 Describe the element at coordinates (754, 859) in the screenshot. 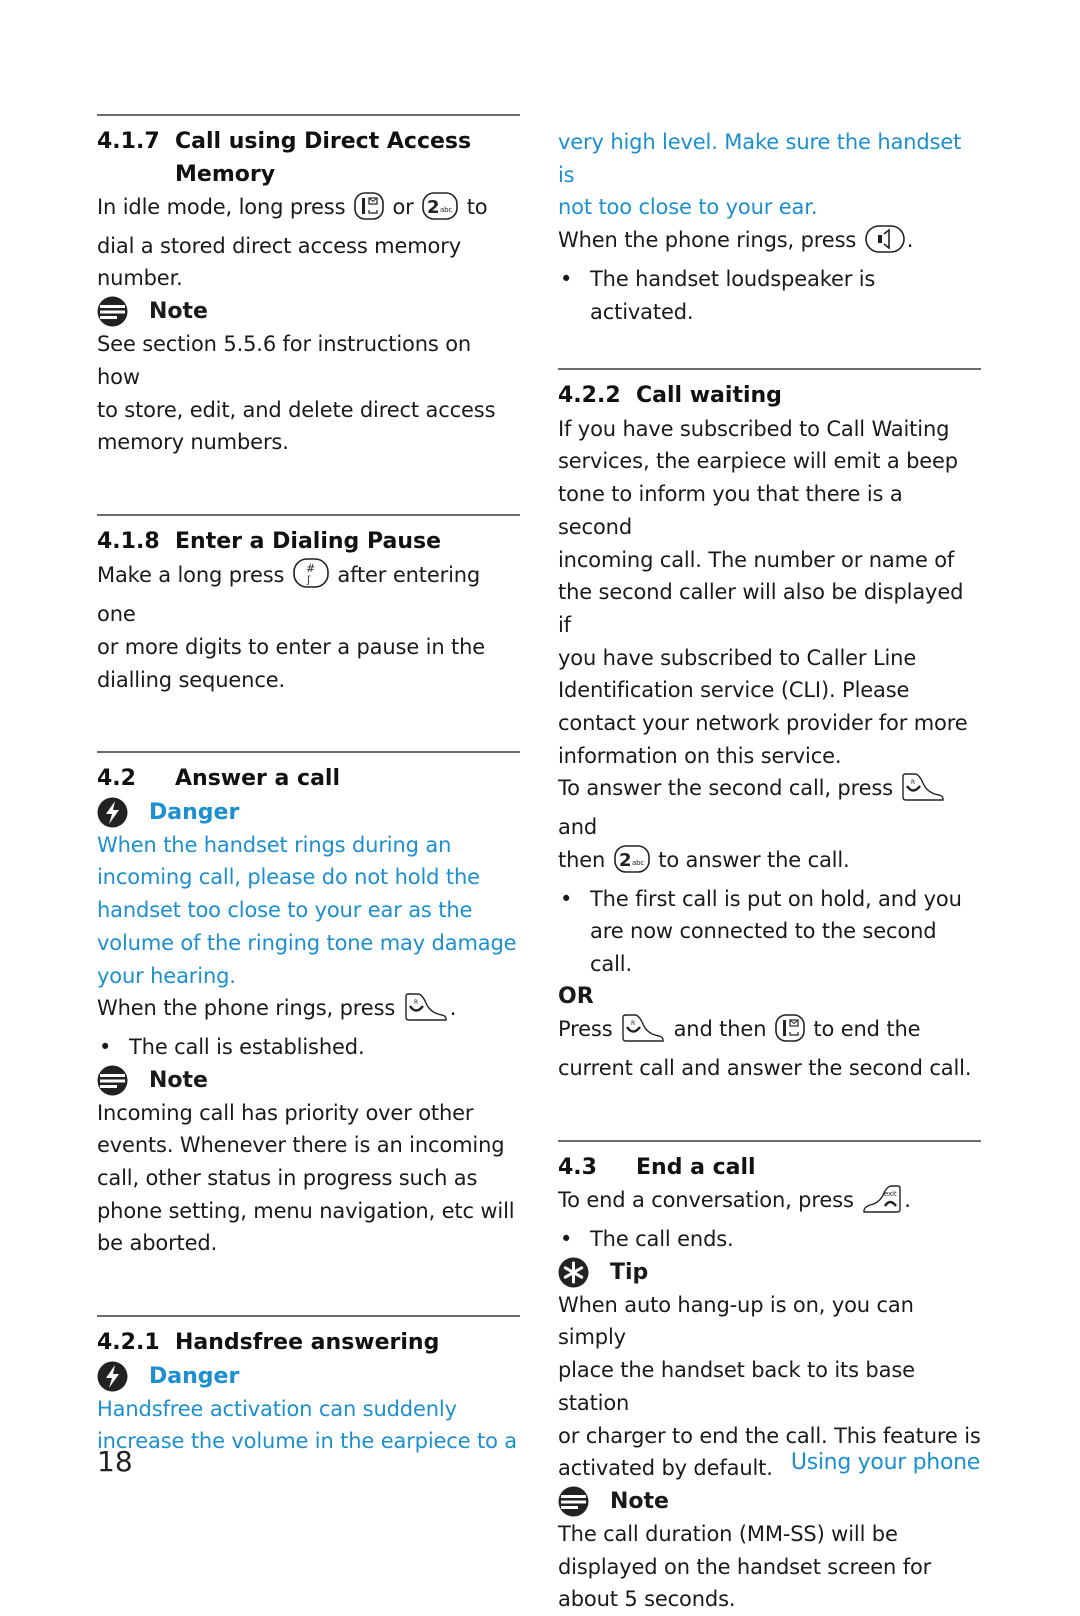

I see `text-run: to answer the call.` at that location.